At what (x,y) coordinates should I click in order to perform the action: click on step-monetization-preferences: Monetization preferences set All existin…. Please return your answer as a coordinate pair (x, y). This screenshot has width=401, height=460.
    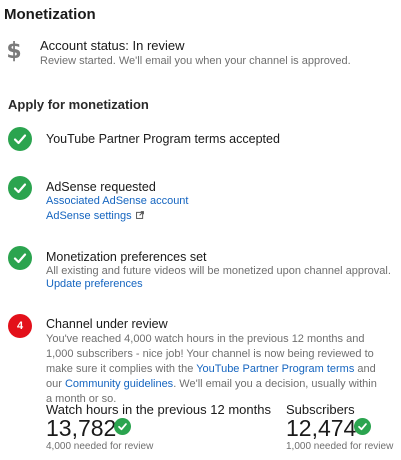
    Looking at the image, I should click on (200, 269).